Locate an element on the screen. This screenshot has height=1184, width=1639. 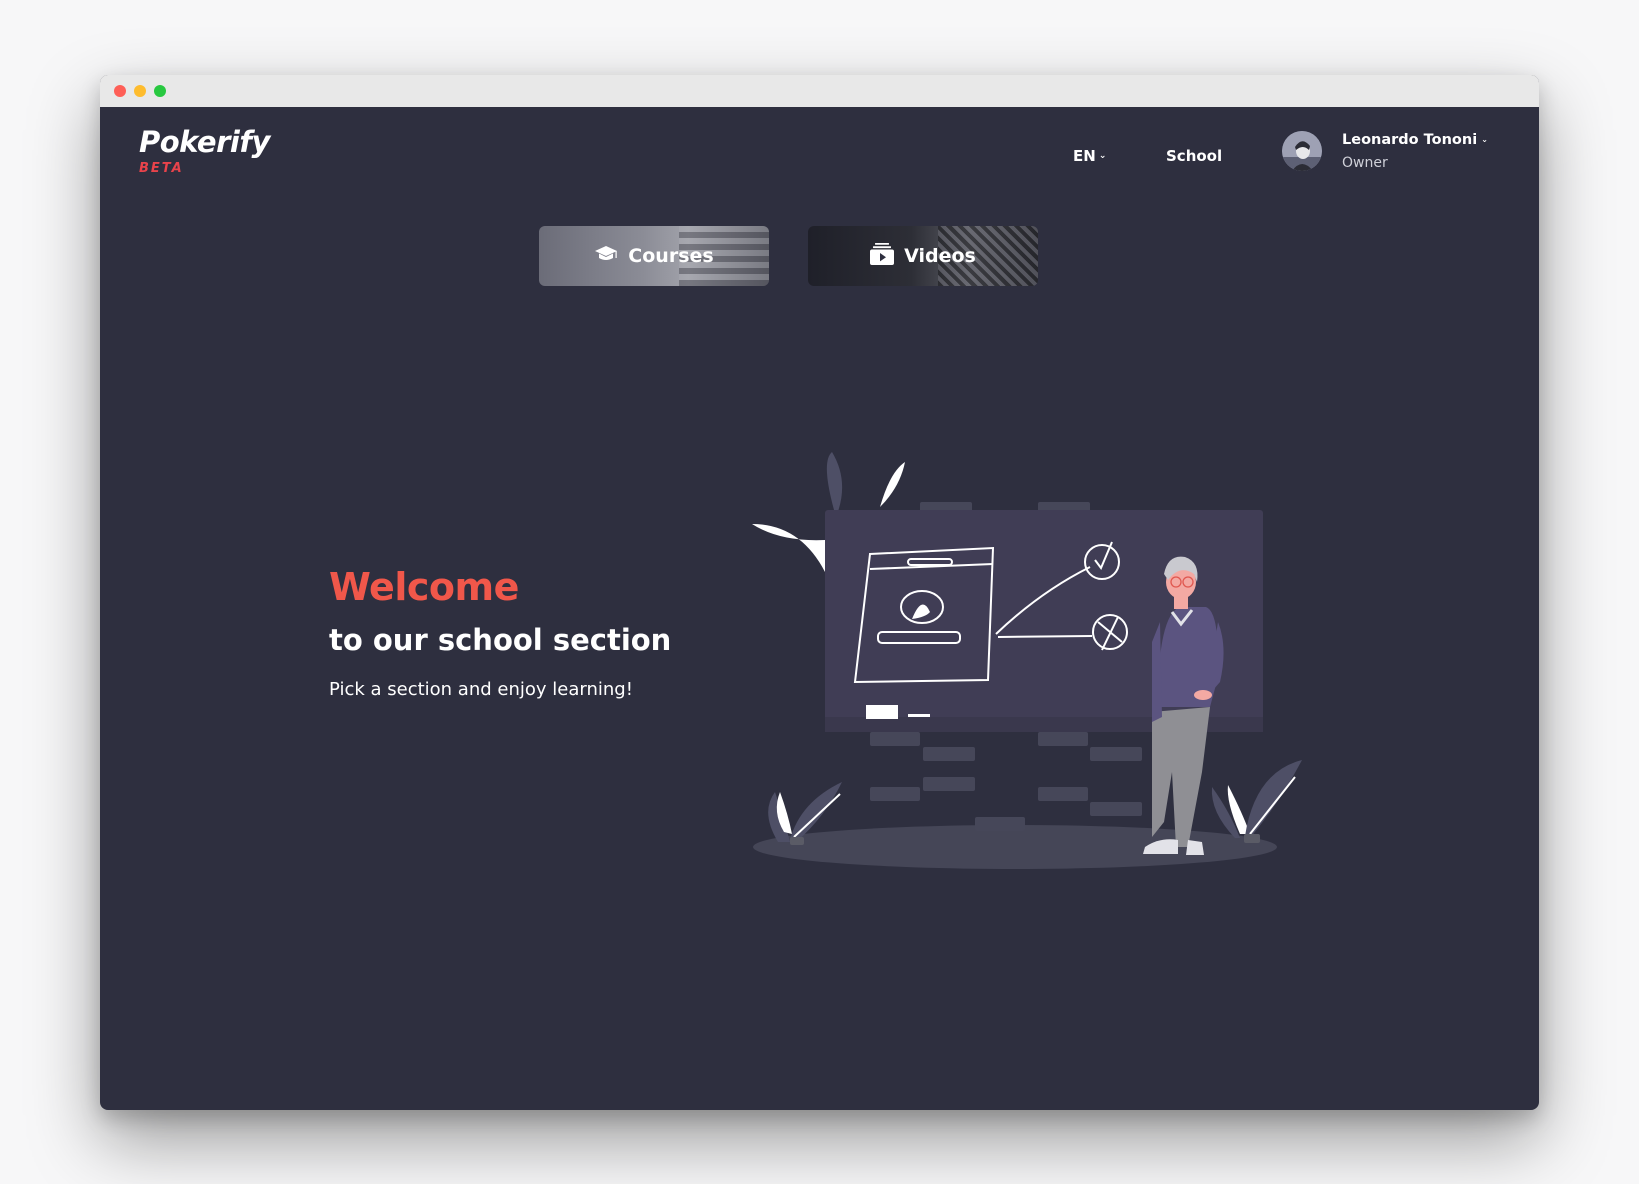
courses-button: Courses is located at coordinates (654, 256).